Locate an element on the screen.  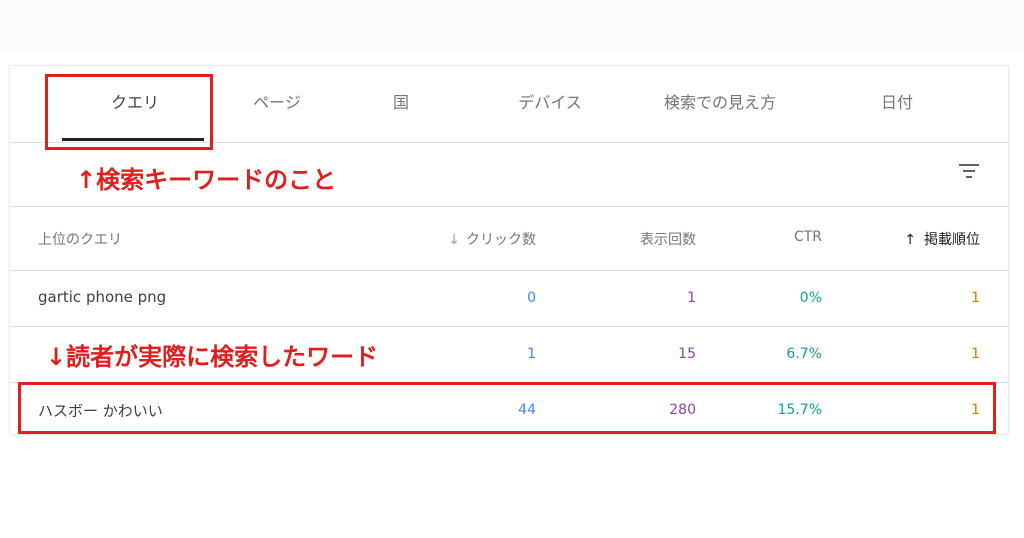
column-header-query: 上位のクエリ is located at coordinates (80, 240).